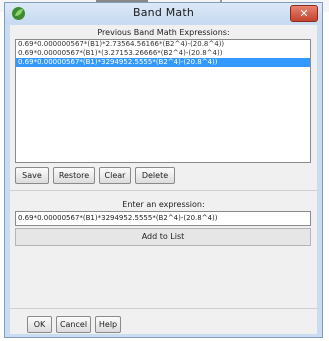 The image size is (329, 341). Describe the element at coordinates (163, 237) in the screenshot. I see `add-to-list-button: Add to List` at that location.